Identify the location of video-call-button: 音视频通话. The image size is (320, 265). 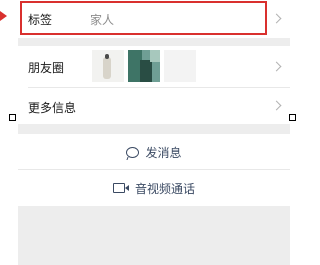
(154, 188).